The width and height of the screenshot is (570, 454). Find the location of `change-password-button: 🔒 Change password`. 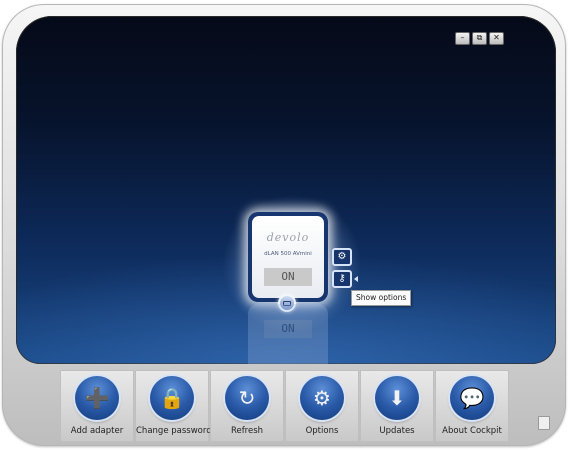

change-password-button: 🔒 Change password is located at coordinates (173, 406).